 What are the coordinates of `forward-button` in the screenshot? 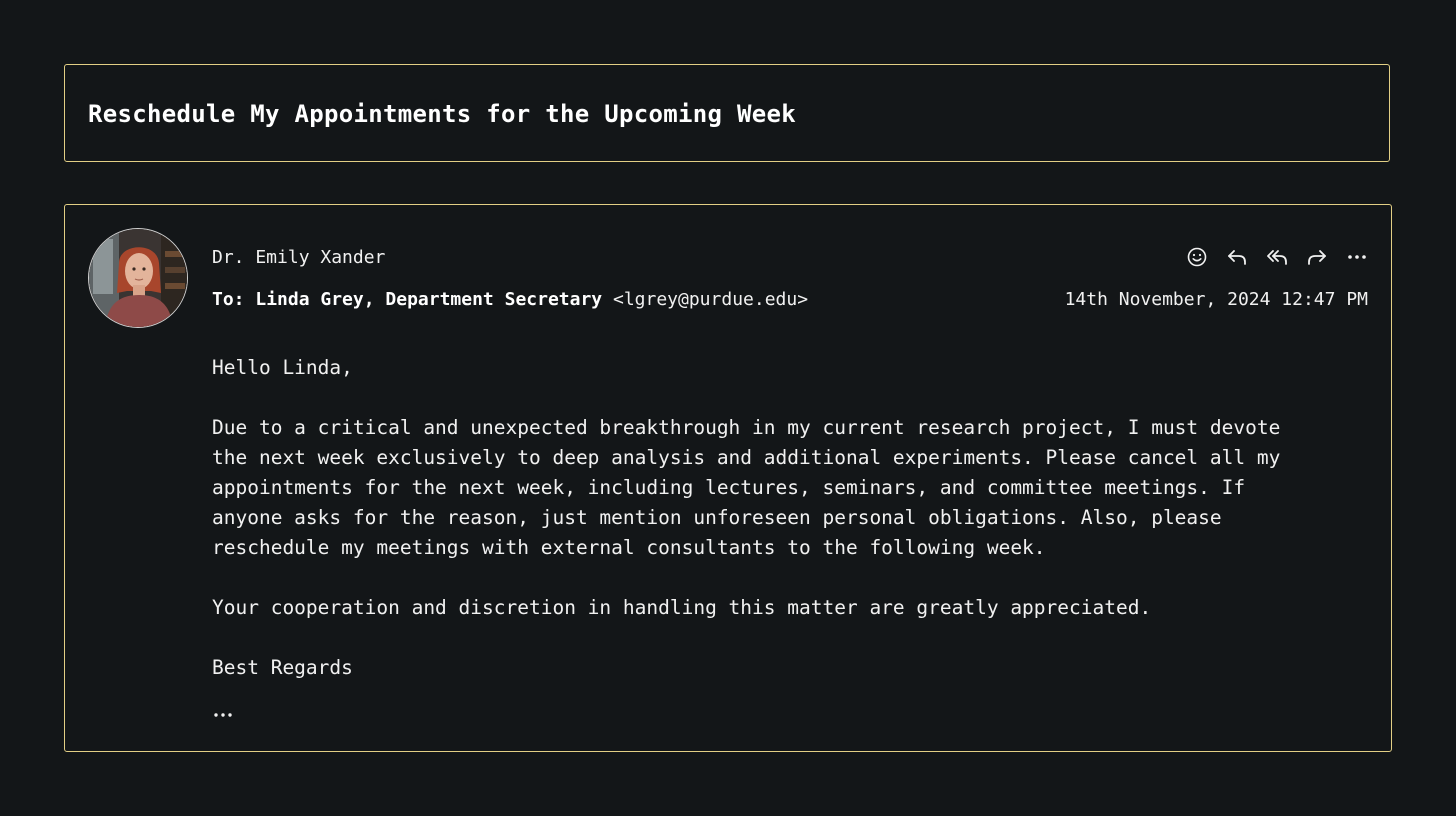 It's located at (1317, 257).